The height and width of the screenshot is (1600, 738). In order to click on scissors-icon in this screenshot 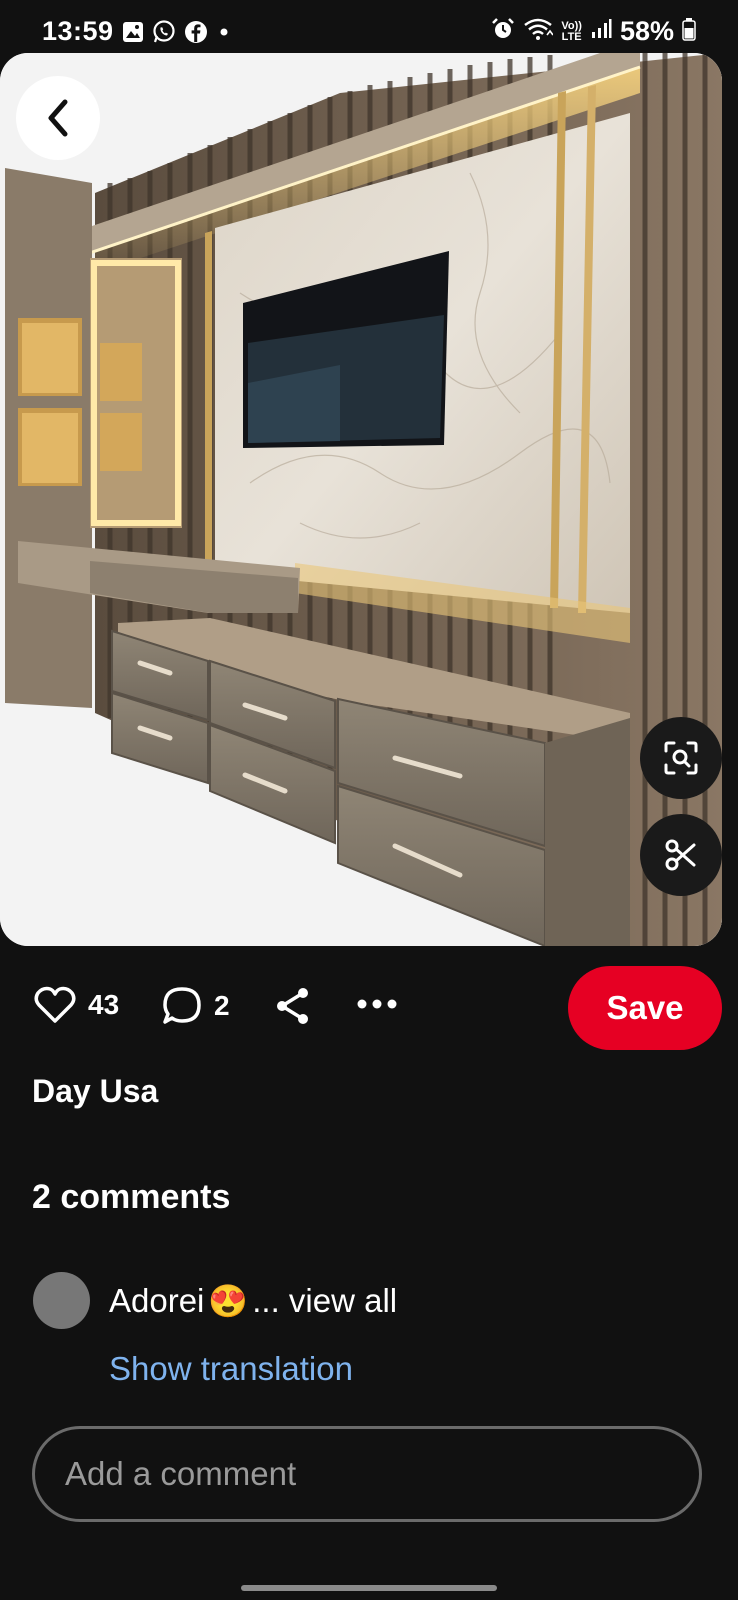, I will do `click(680, 855)`.